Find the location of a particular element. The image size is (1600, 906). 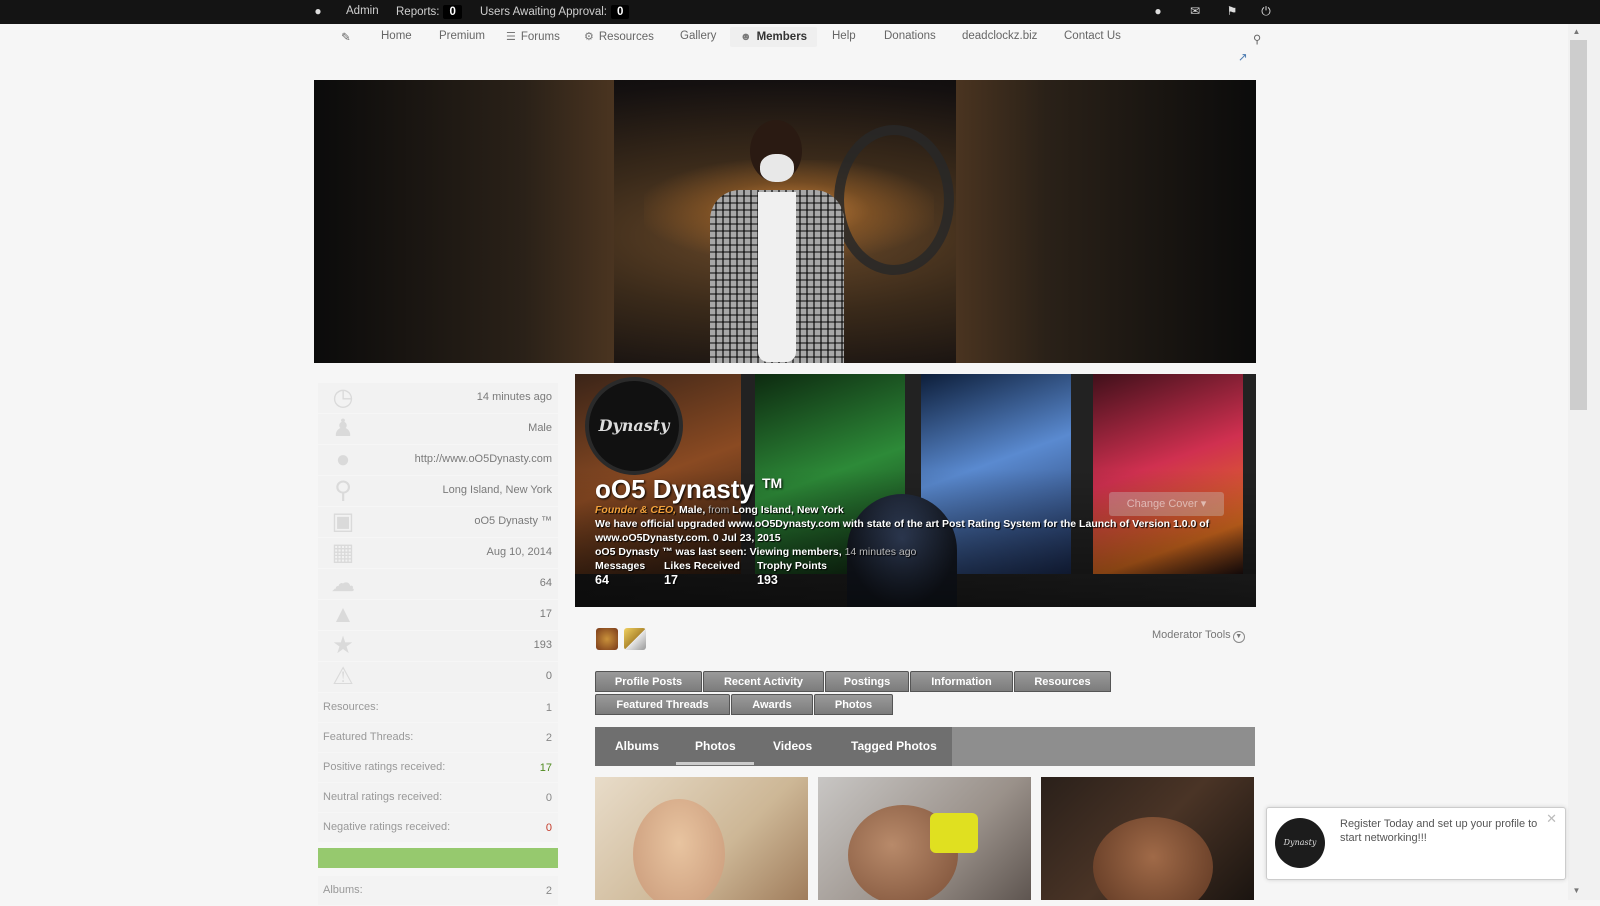

tab-awards: Awards is located at coordinates (772, 704).